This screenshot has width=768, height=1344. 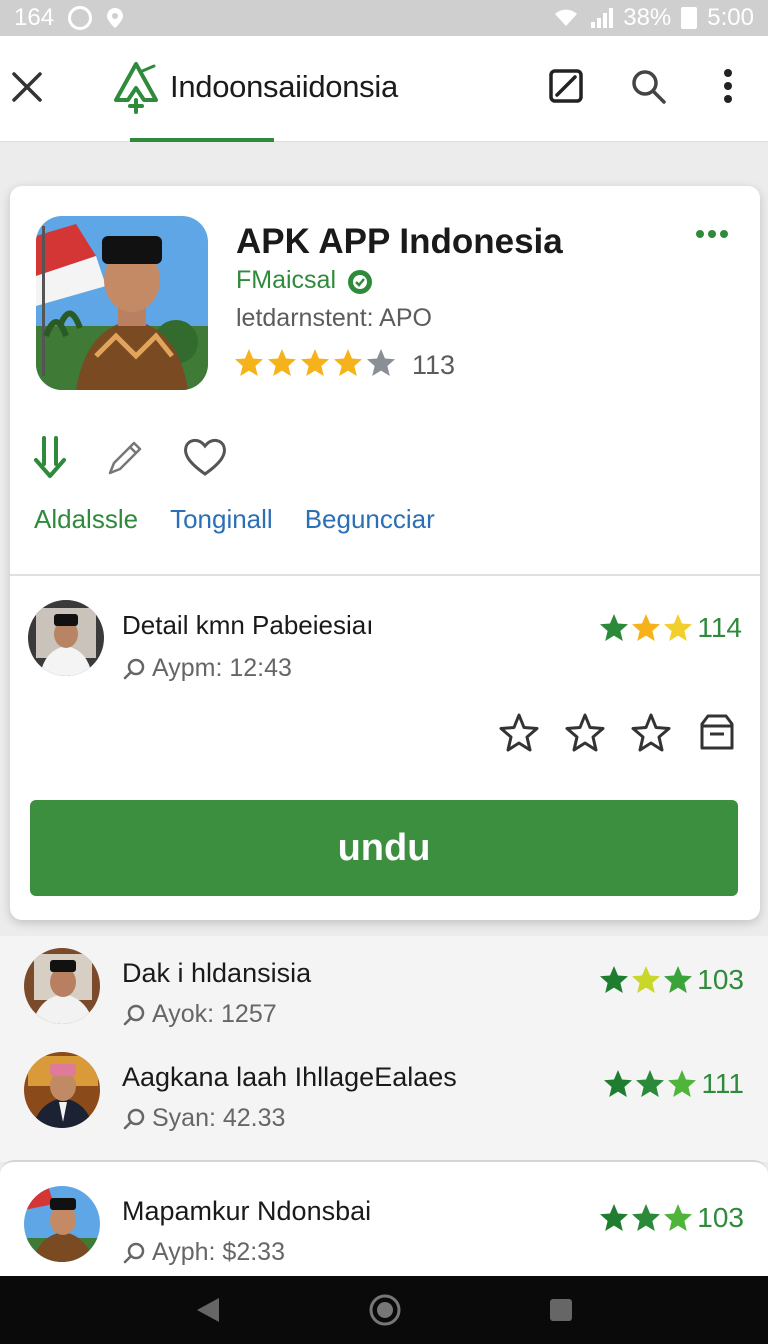 What do you see at coordinates (289, 1077) in the screenshot?
I see `list-item-title: Aagkana laah IhllageEalaes` at bounding box center [289, 1077].